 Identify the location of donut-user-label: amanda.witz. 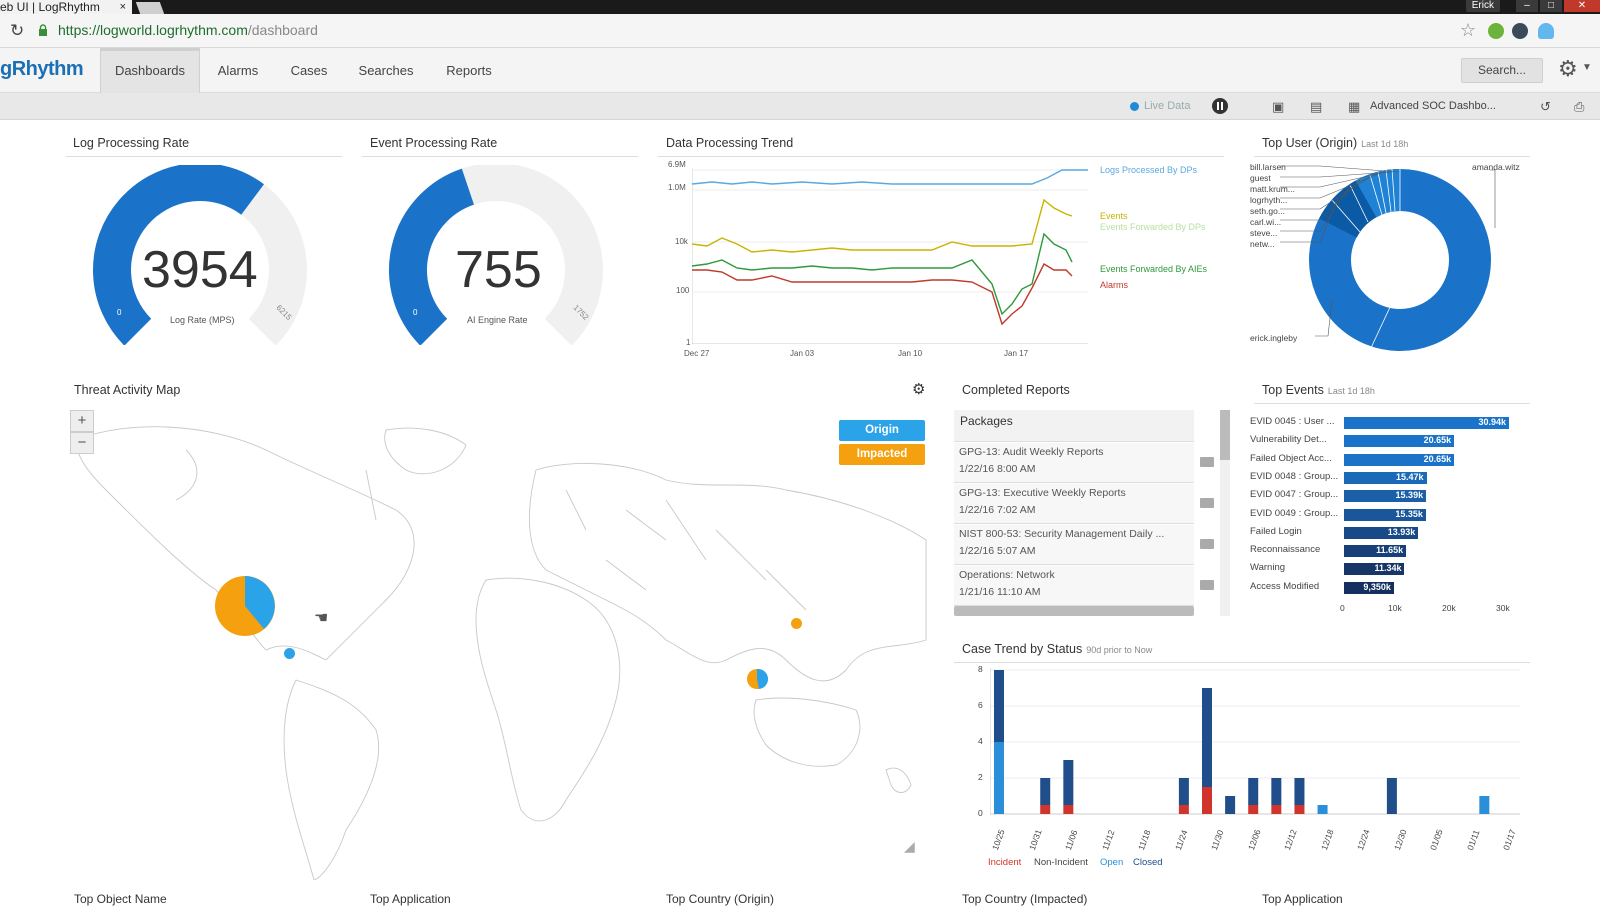
(1496, 167).